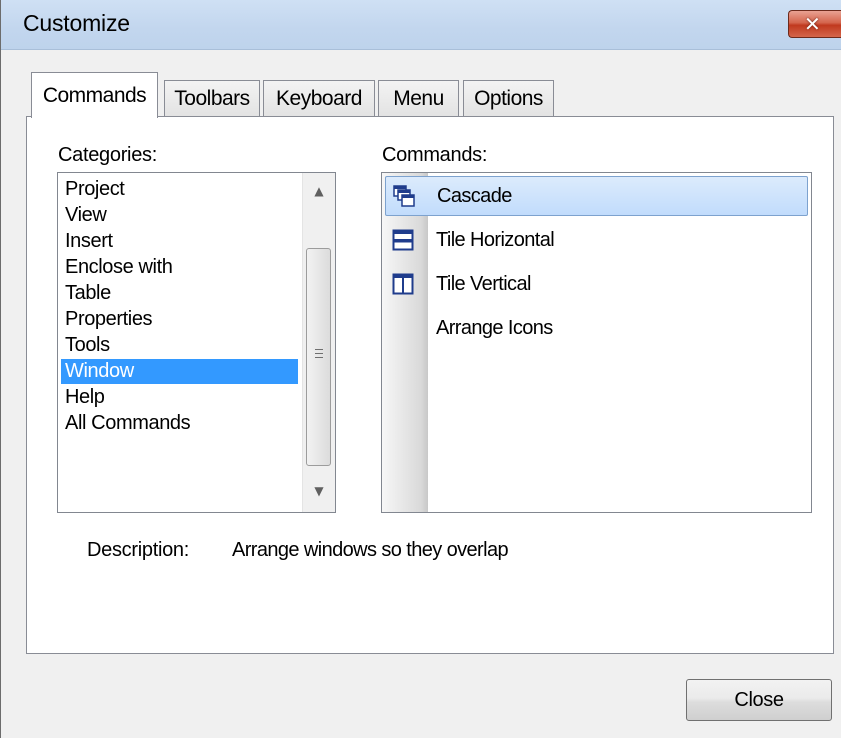 The width and height of the screenshot is (841, 738). I want to click on category-window: Window, so click(179, 371).